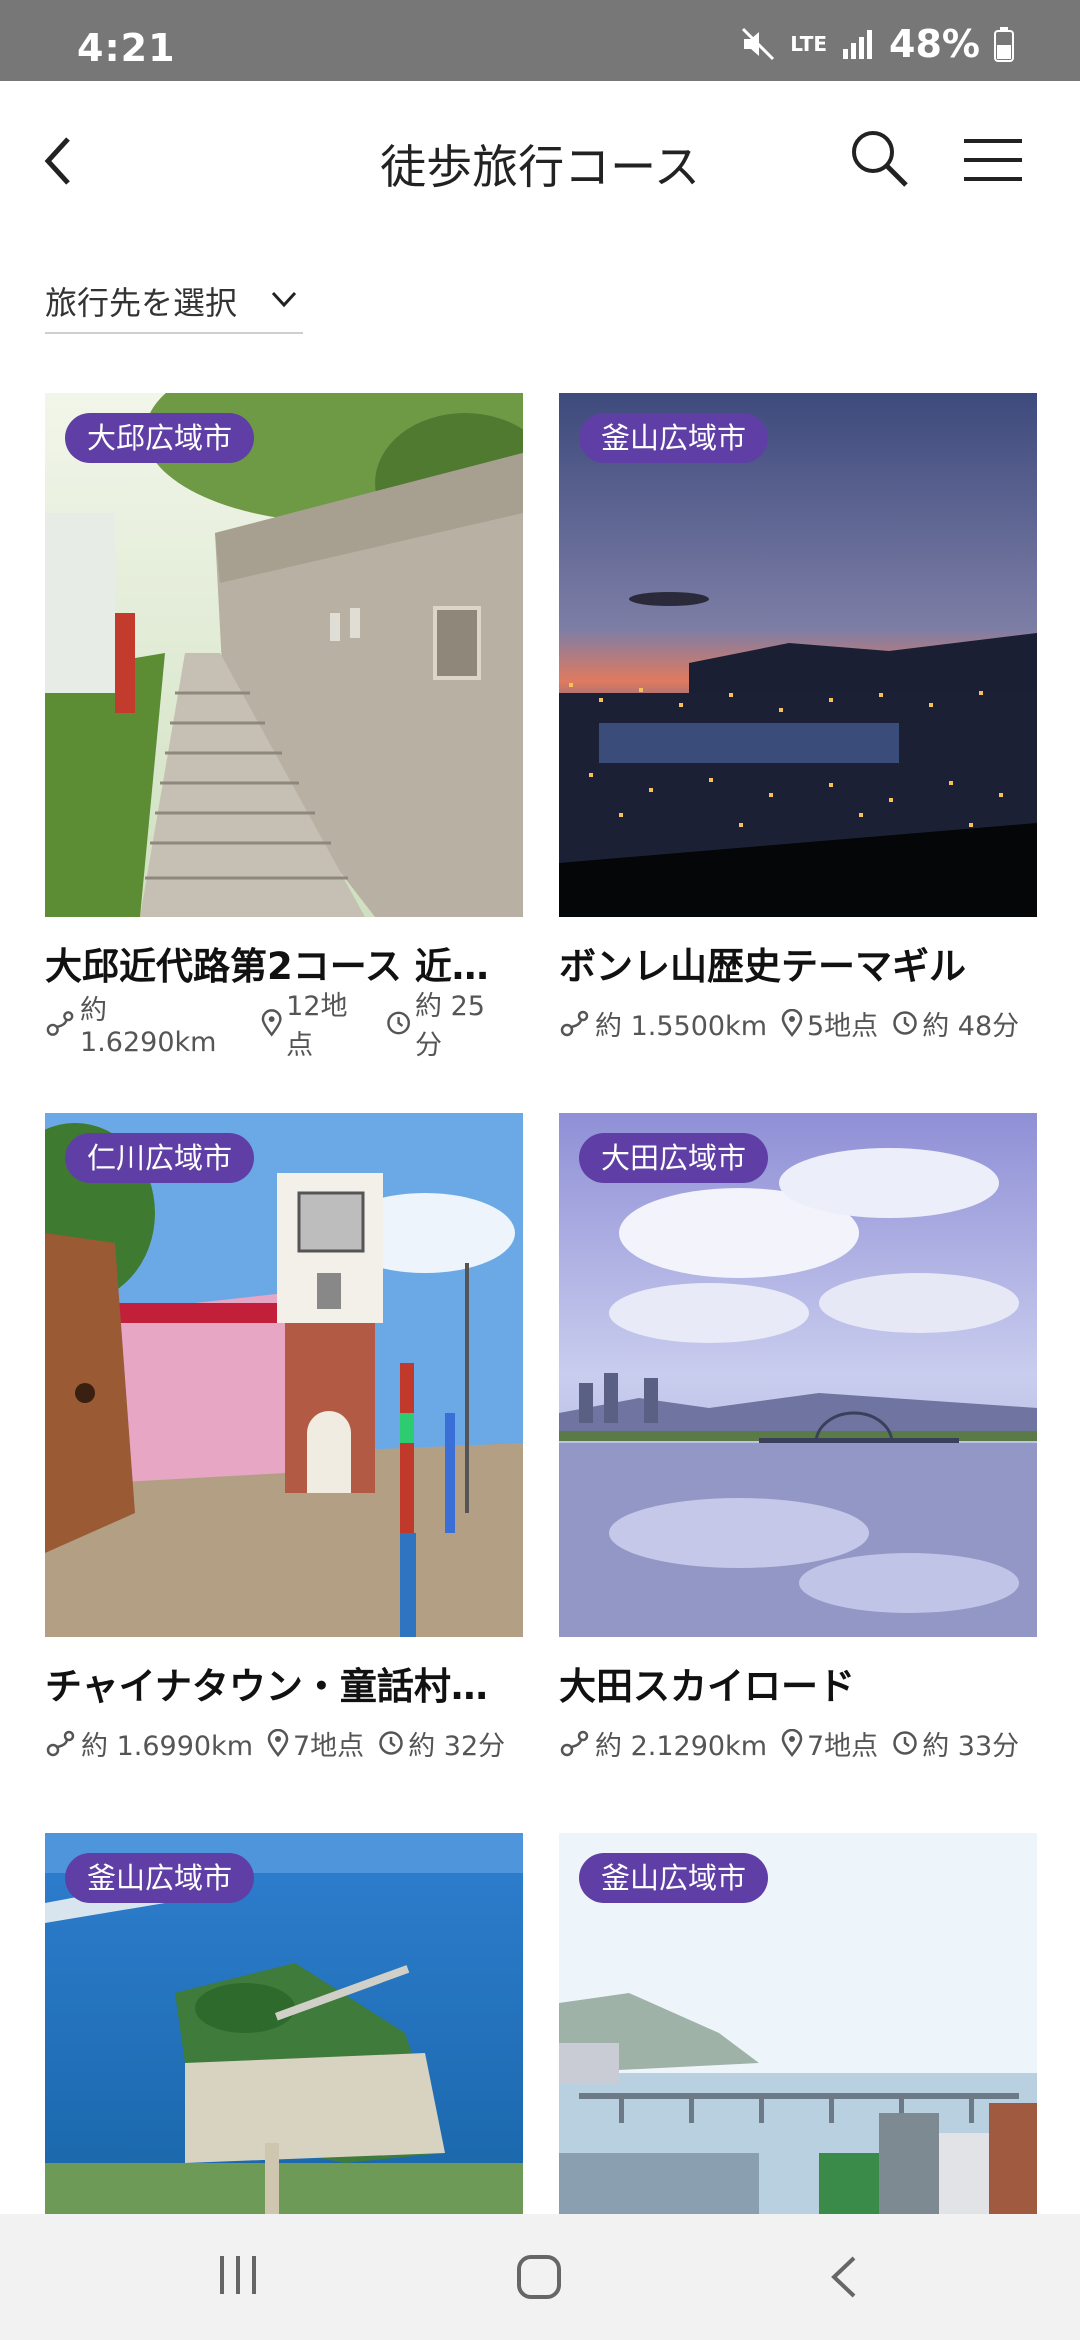 The width and height of the screenshot is (1080, 2340). I want to click on spots-text: 12地点, so click(317, 1026).